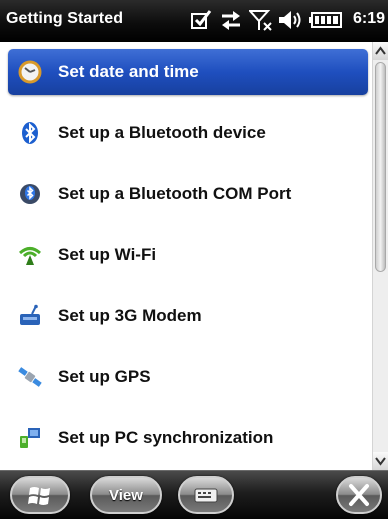  I want to click on keyboard-icon, so click(206, 495).